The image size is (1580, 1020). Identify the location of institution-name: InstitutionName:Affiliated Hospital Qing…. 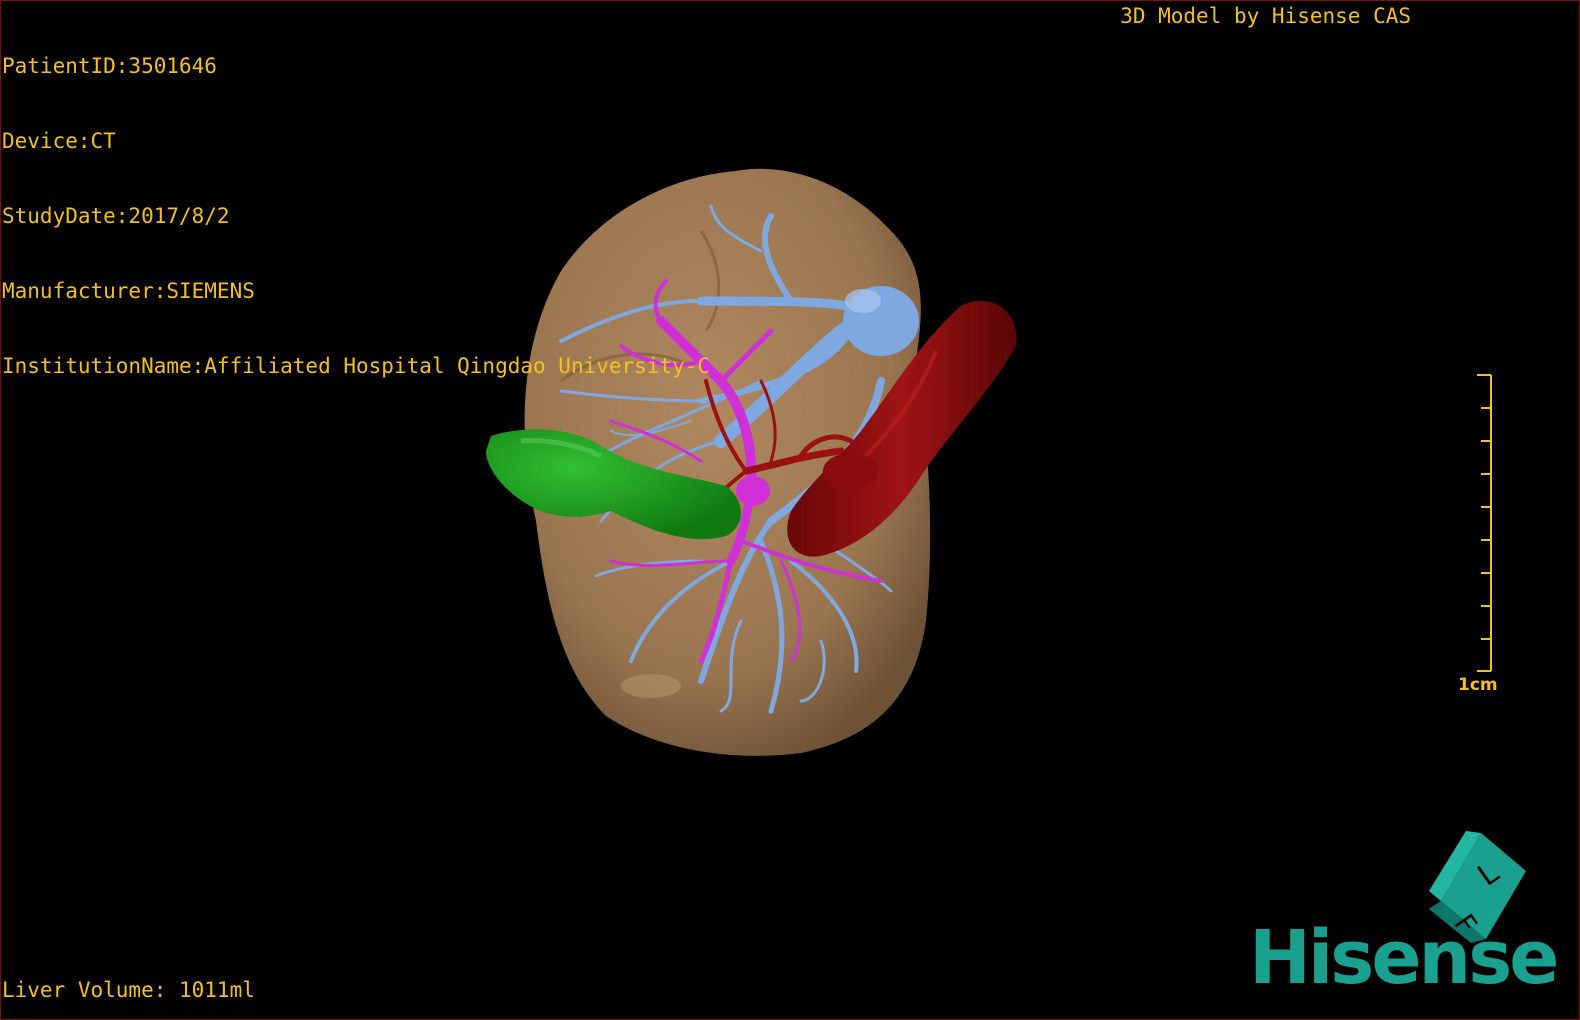
(356, 366).